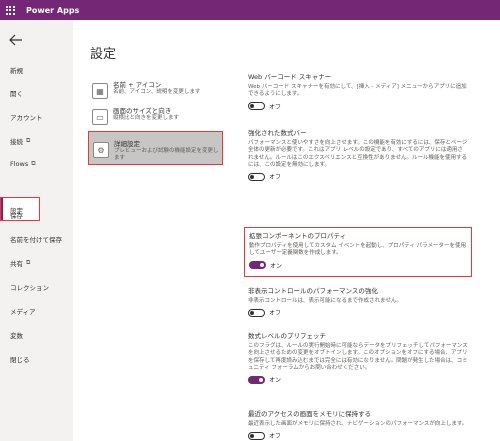 The height and width of the screenshot is (441, 500). Describe the element at coordinates (16, 142) in the screenshot. I see `sidebar-item-label: 接続` at that location.